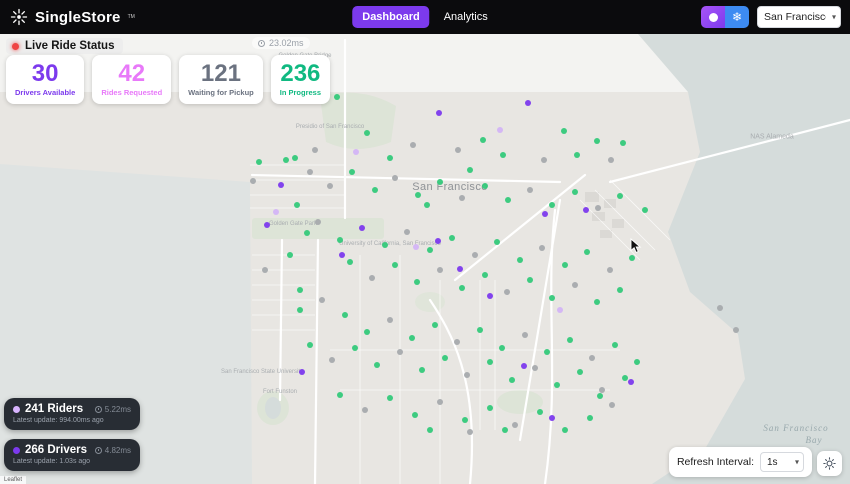 This screenshot has width=850, height=484. I want to click on database-toggle: ❄, so click(725, 17).